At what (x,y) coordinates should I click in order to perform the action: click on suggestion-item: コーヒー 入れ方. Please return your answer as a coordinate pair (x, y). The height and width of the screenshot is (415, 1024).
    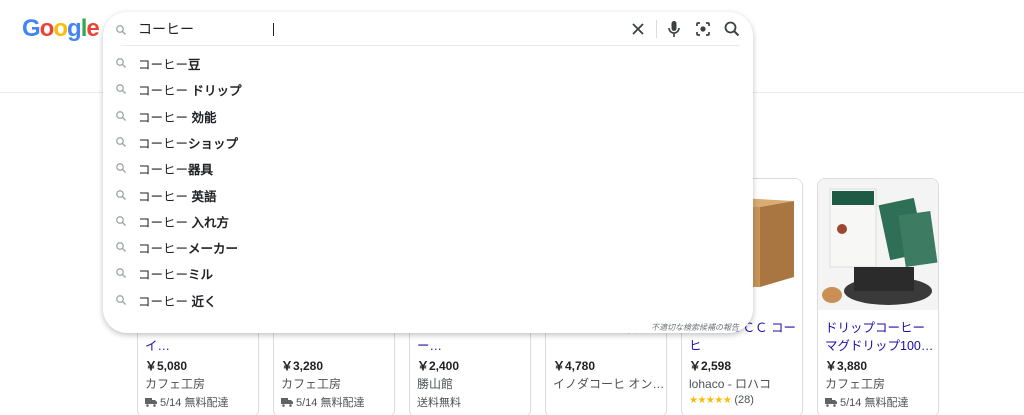
    Looking at the image, I should click on (428, 220).